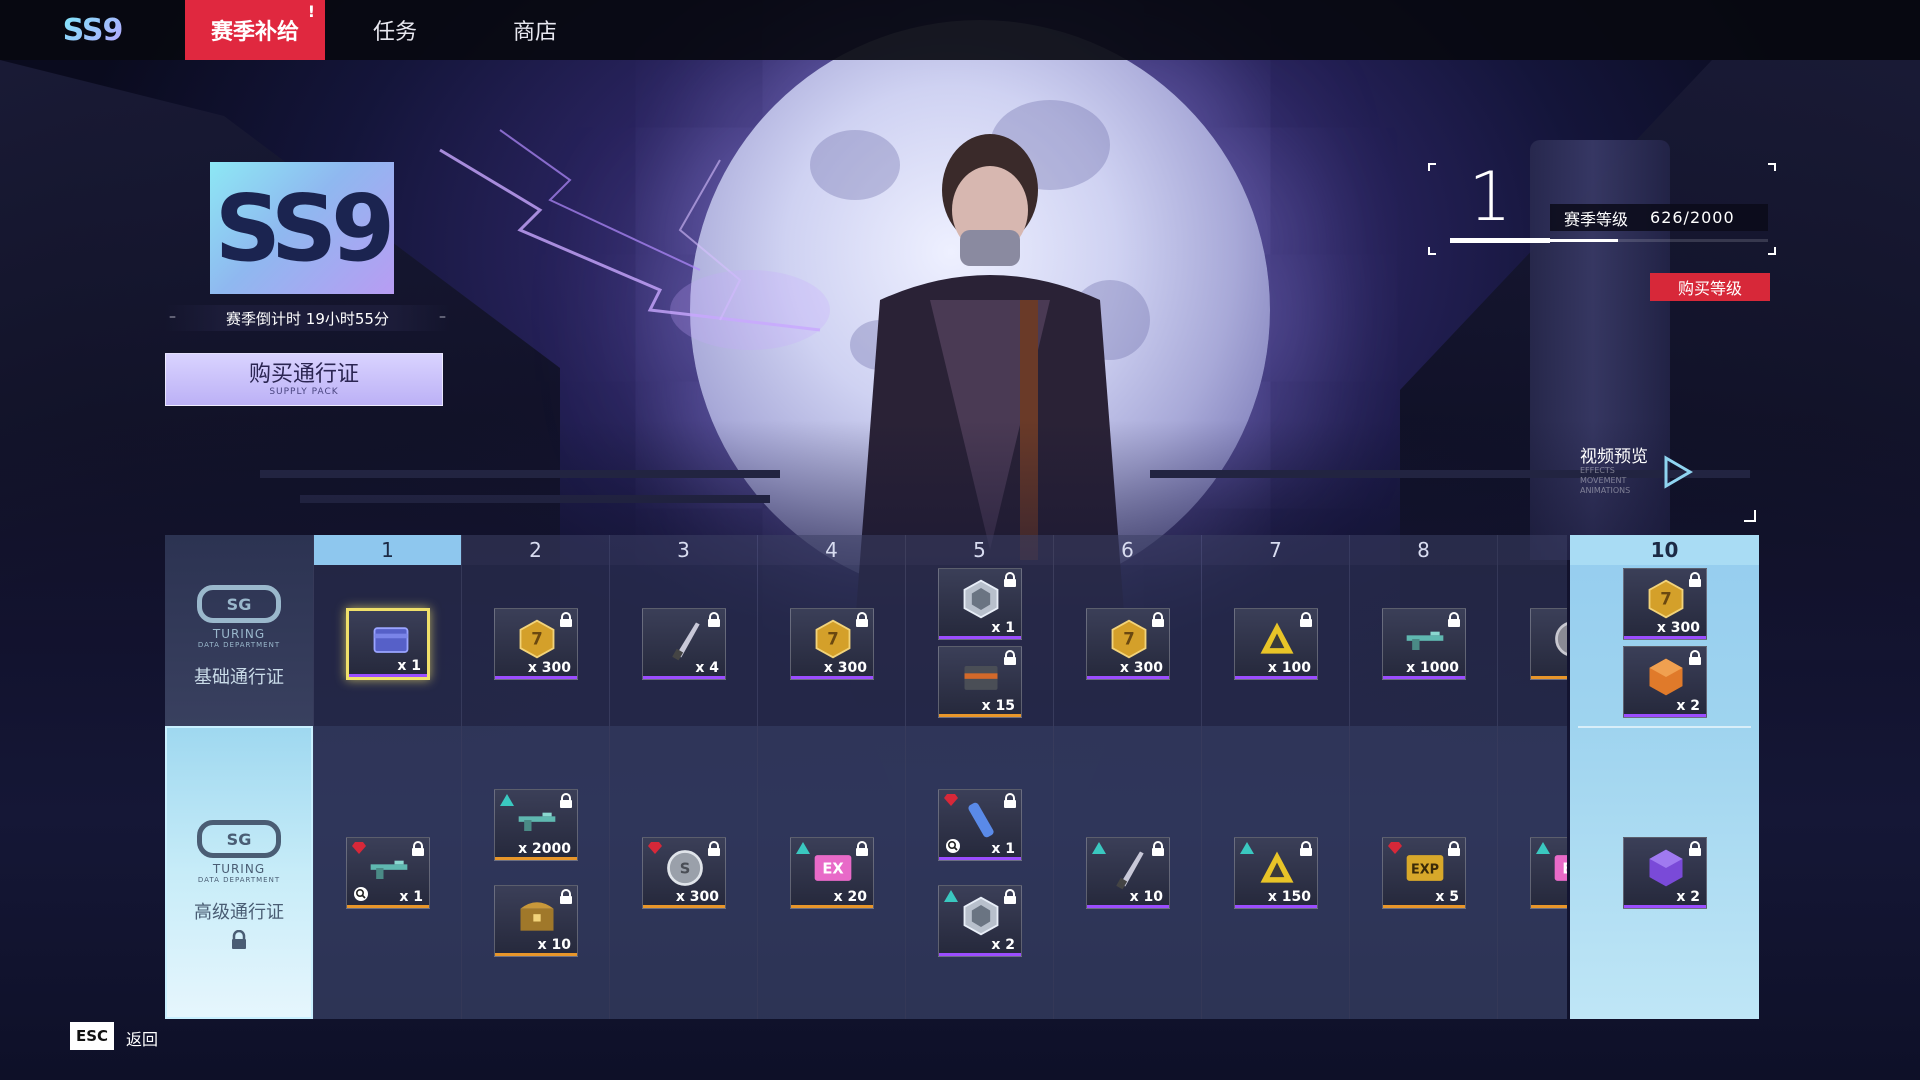 The image size is (1920, 1080). Describe the element at coordinates (1127, 777) in the screenshot. I see `level-column-6: 6 7 x 300 x 10` at that location.